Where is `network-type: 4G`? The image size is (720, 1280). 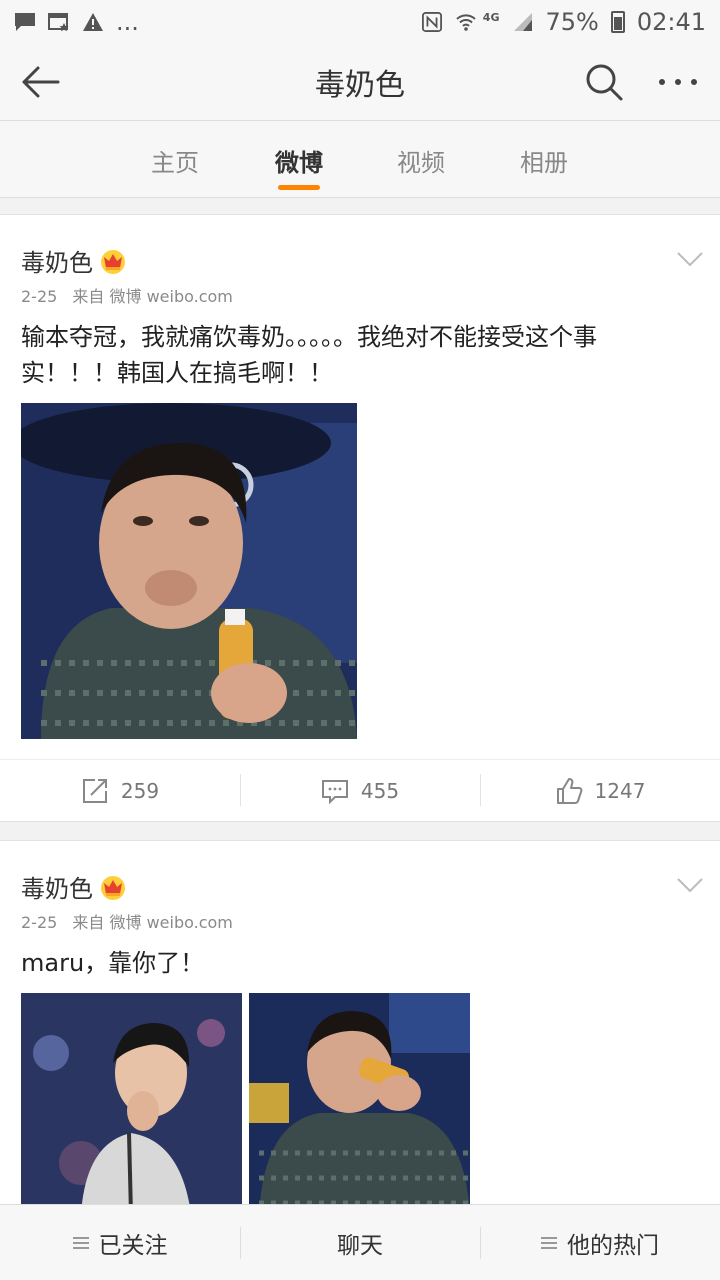
network-type: 4G is located at coordinates (491, 17).